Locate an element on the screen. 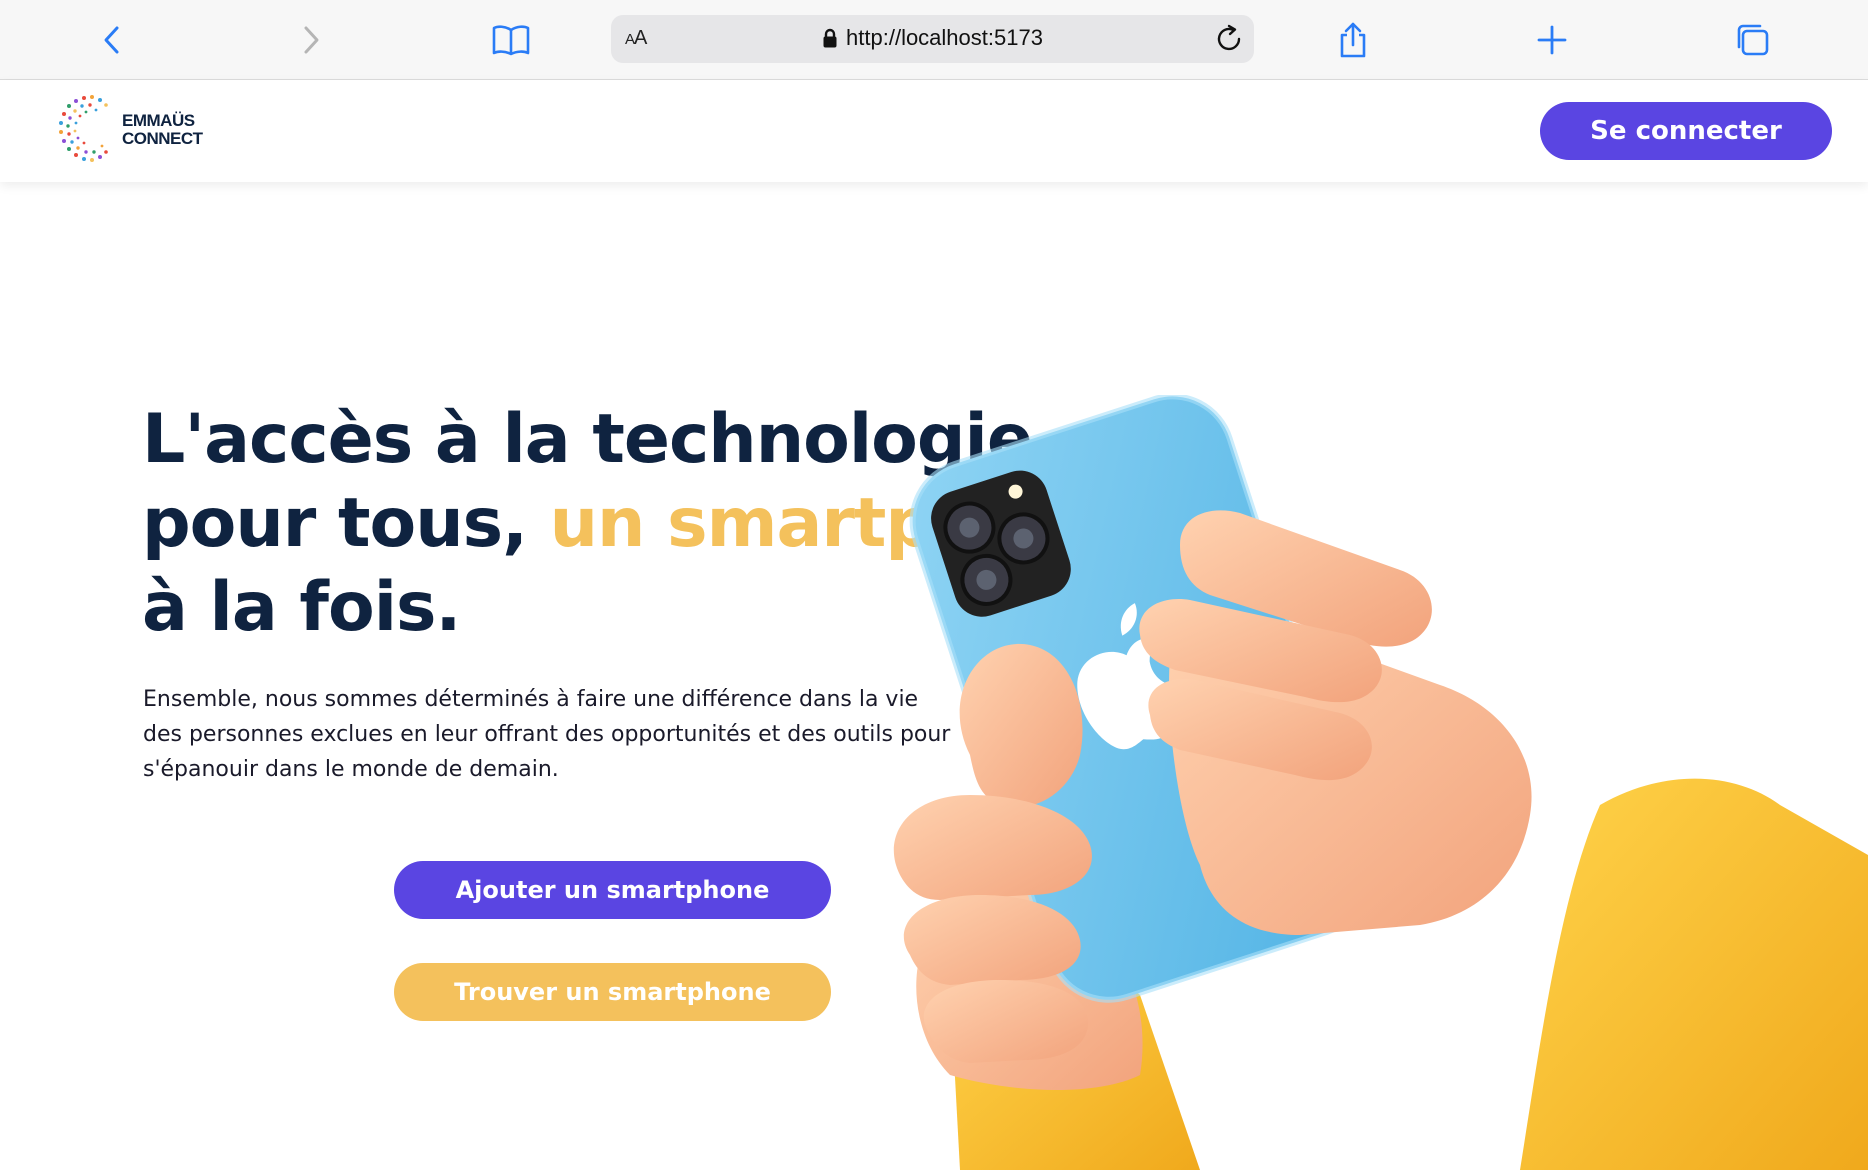  forward-button is located at coordinates (311, 40).